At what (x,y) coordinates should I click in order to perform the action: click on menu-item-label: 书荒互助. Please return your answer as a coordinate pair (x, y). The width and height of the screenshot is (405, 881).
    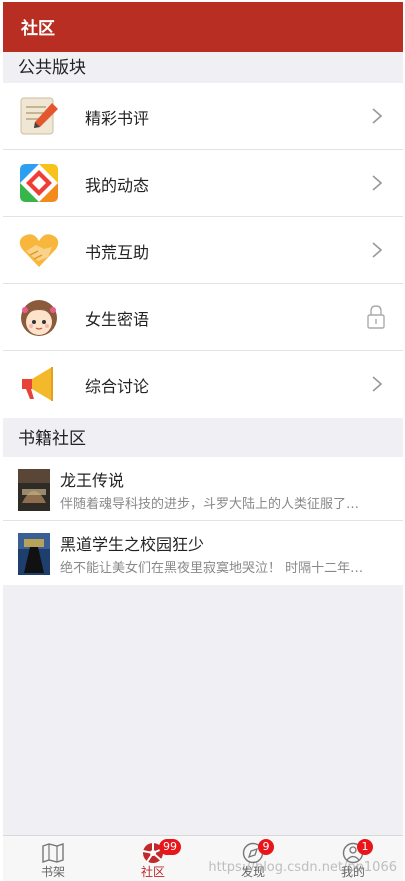
    Looking at the image, I should click on (117, 252).